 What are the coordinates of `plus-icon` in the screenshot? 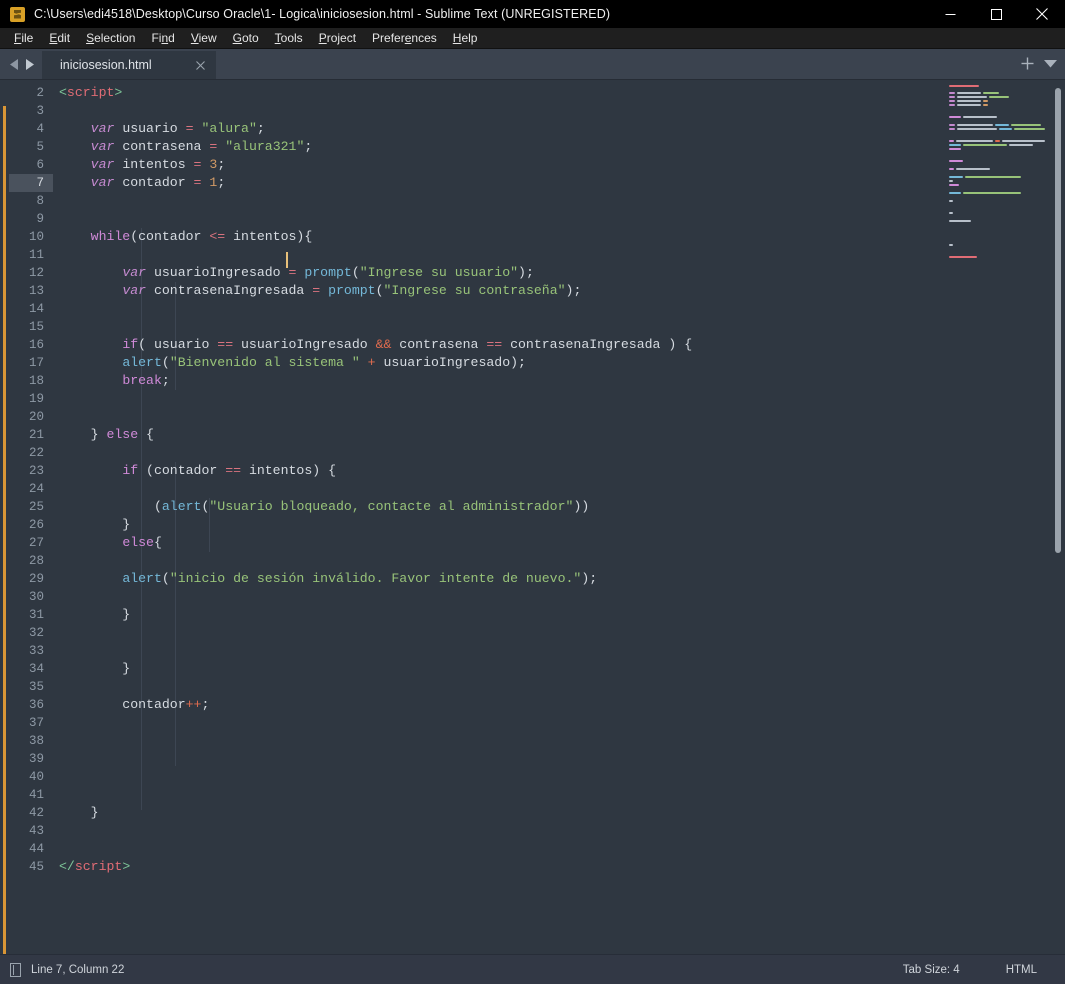 It's located at (1027, 63).